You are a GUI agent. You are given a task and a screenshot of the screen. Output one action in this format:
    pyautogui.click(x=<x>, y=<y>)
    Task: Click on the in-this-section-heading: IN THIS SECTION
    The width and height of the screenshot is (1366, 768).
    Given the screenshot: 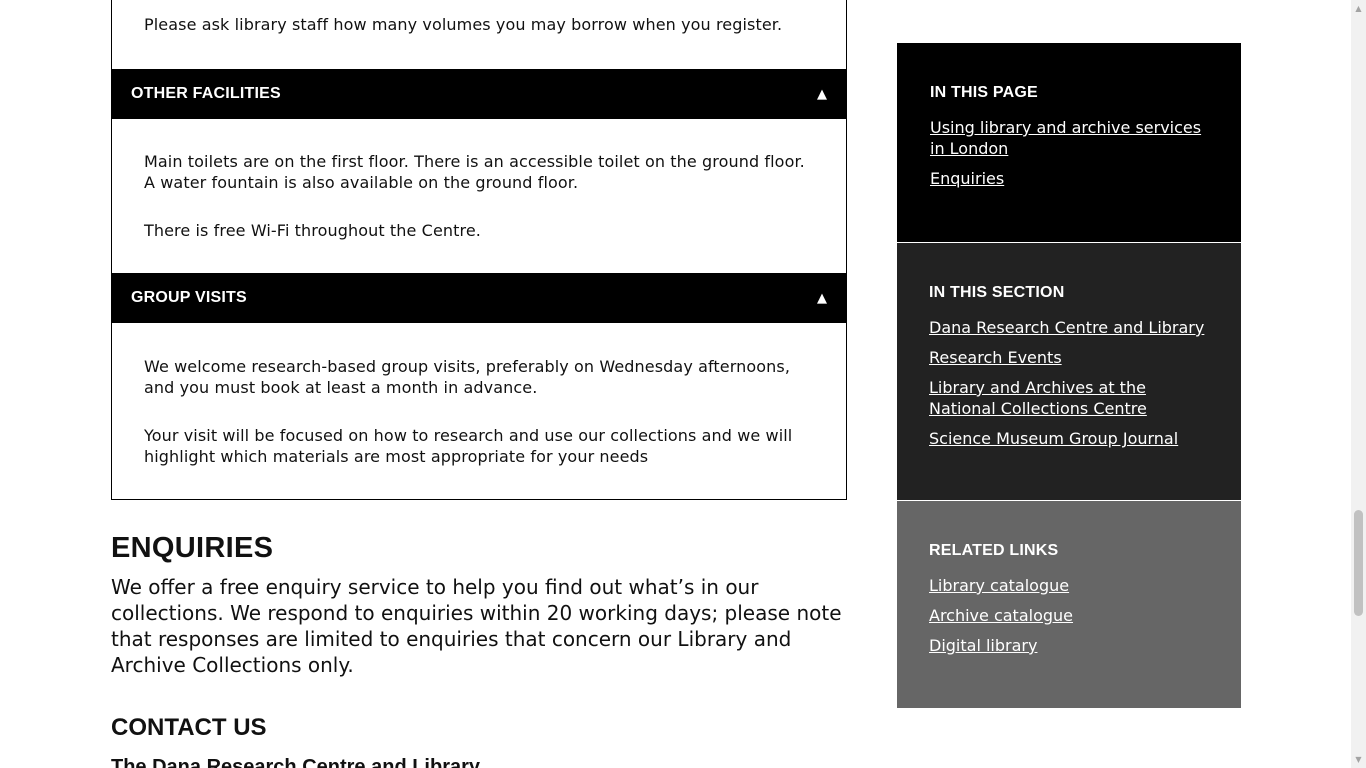 What is the action you would take?
    pyautogui.click(x=997, y=292)
    